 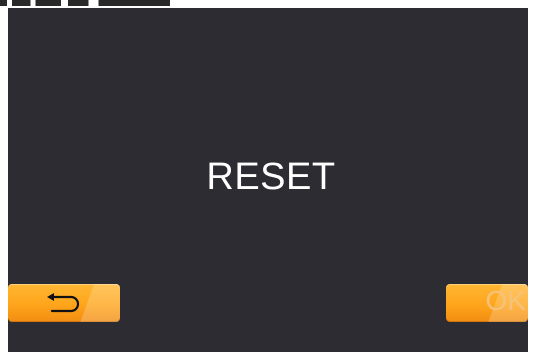 What do you see at coordinates (505, 300) in the screenshot?
I see `ok-button-label: OK` at bounding box center [505, 300].